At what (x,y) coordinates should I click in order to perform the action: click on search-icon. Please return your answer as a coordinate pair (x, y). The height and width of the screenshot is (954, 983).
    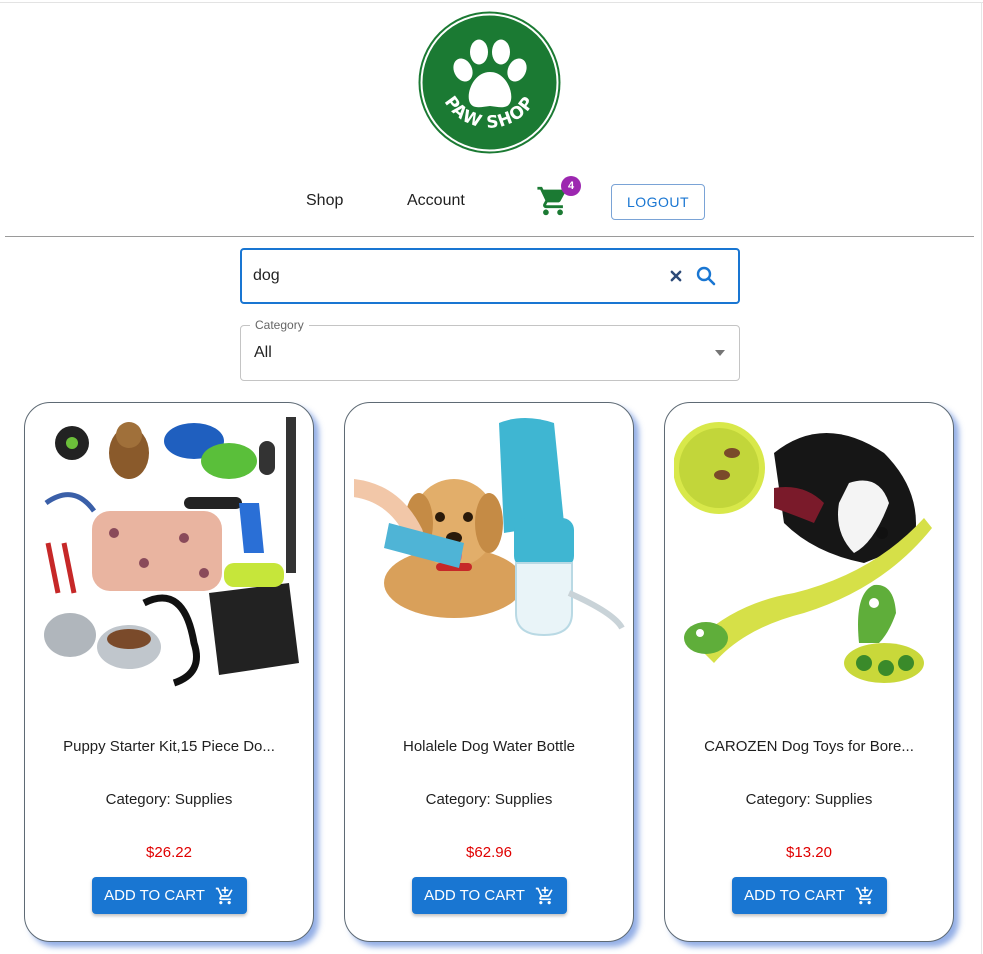
    Looking at the image, I should click on (706, 276).